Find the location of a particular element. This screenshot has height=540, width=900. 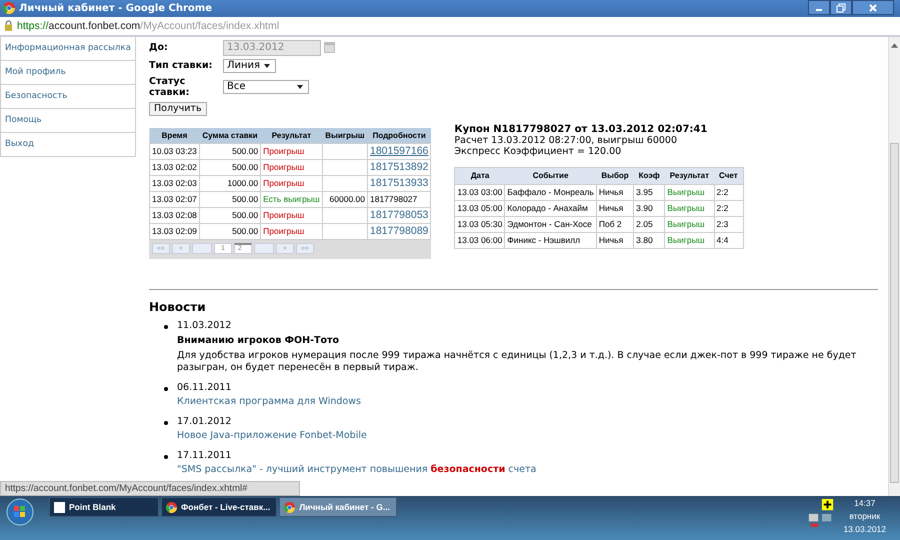

news-date: 17.01.2012 is located at coordinates (204, 422).